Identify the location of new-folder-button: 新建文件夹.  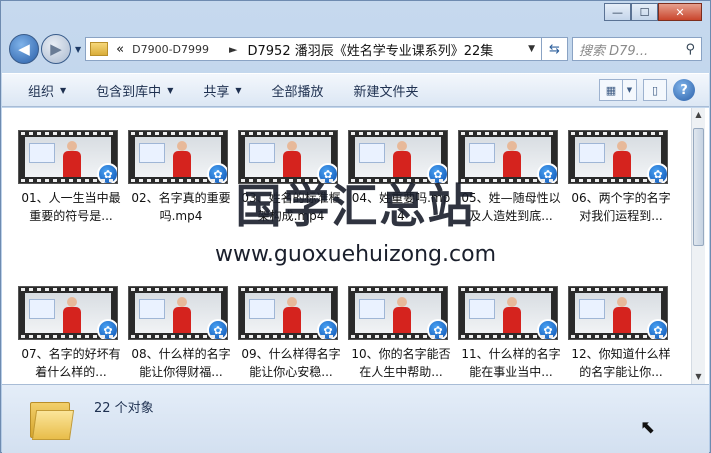
(386, 90).